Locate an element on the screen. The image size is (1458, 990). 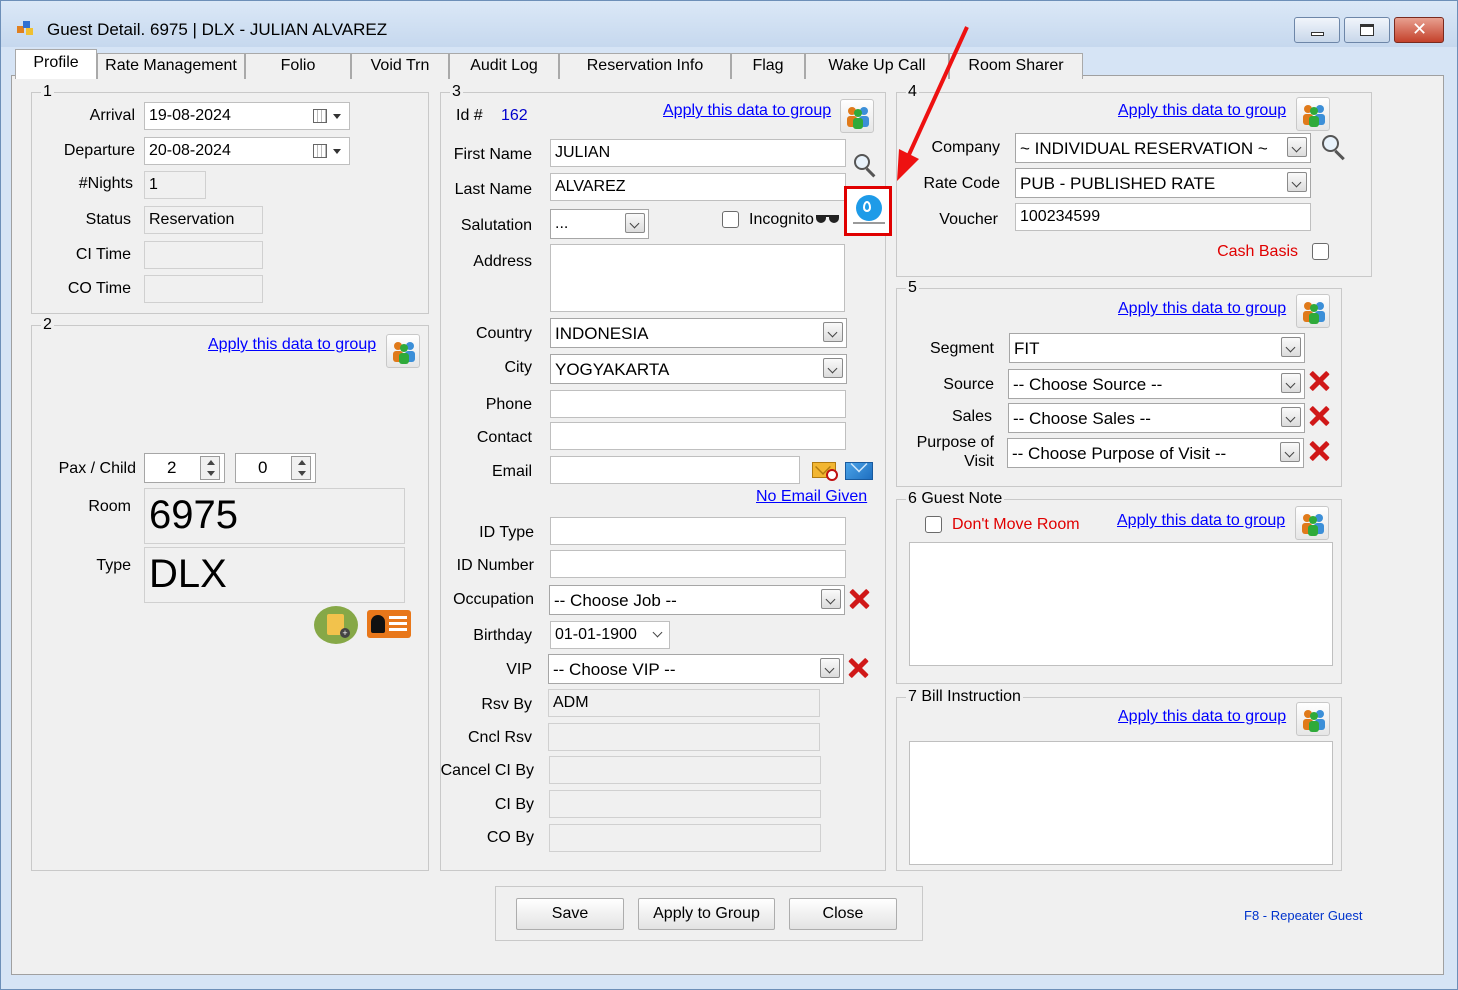
incognito-checkbox is located at coordinates (730, 219).